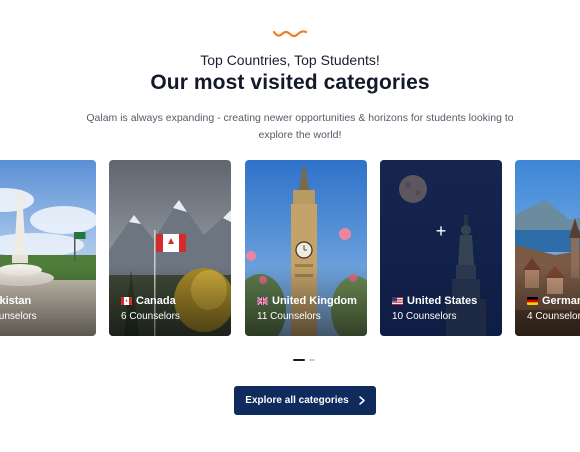 This screenshot has width=580, height=452. I want to click on category-card-germany: Germar 4 Counselors, so click(547, 248).